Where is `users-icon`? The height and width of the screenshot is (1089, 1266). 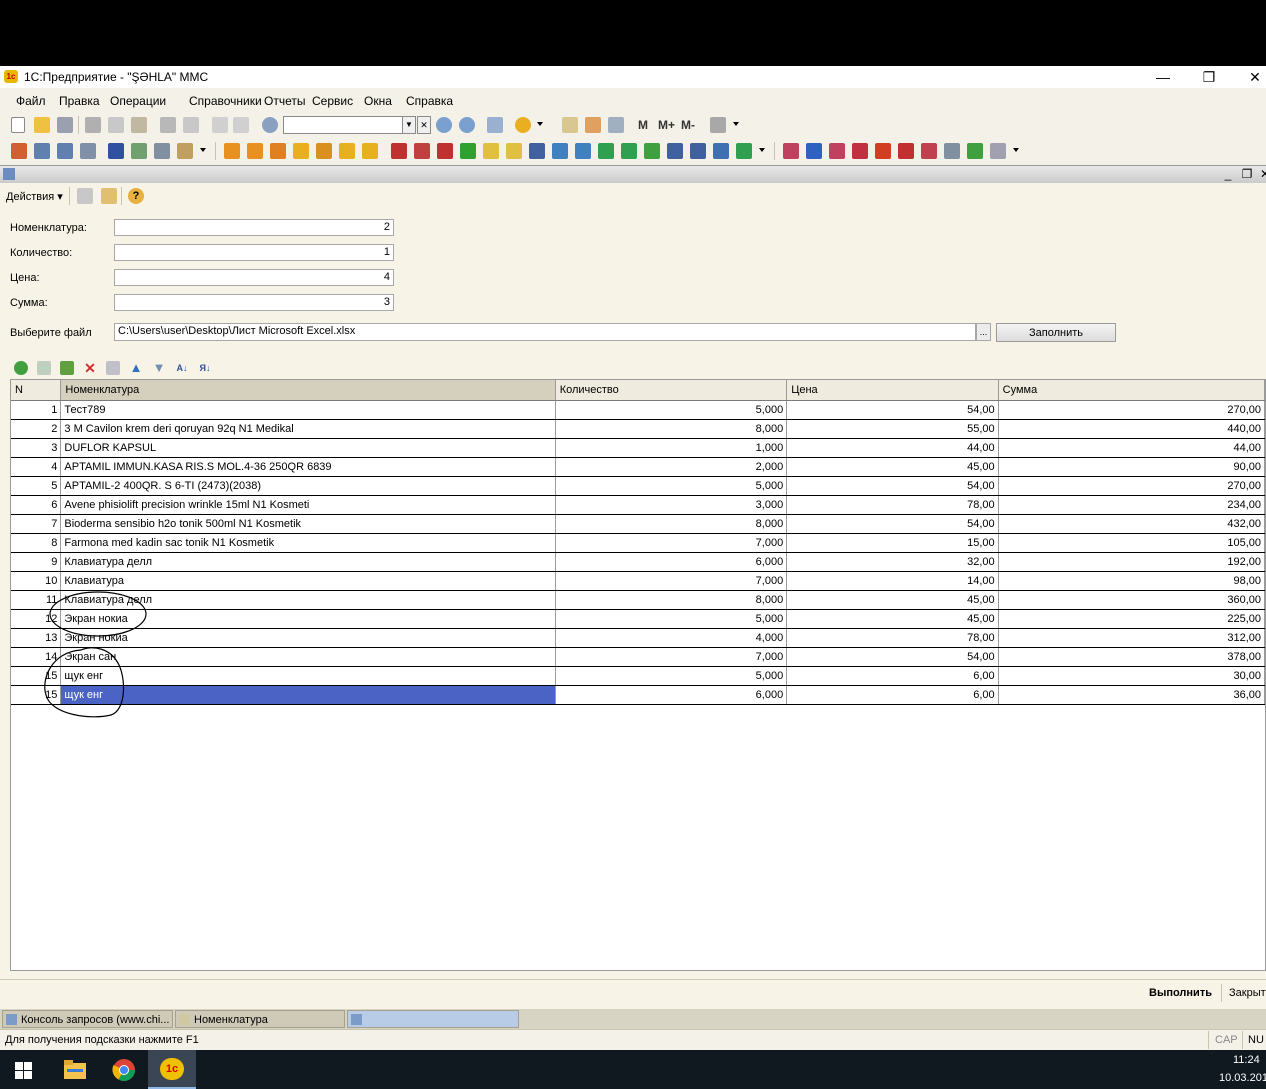 users-icon is located at coordinates (616, 125).